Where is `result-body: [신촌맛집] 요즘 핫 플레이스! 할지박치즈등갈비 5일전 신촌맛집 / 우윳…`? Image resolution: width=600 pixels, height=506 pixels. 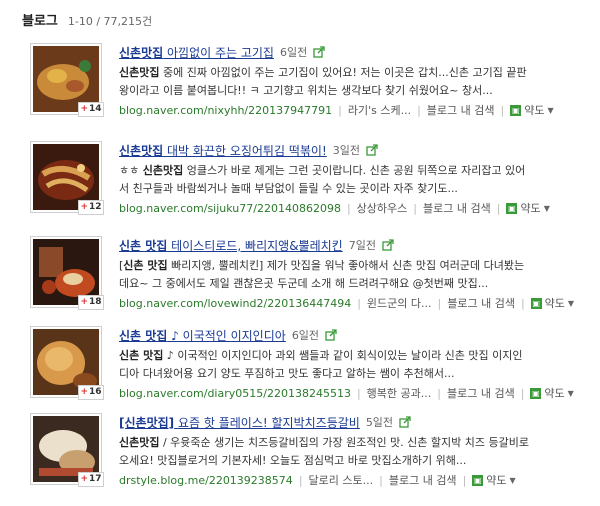 result-body: [신촌맛집] 요즘 핫 플레이스! 할지박치즈등갈비 5일전 신촌맛집 / 우윳… is located at coordinates (354, 451).